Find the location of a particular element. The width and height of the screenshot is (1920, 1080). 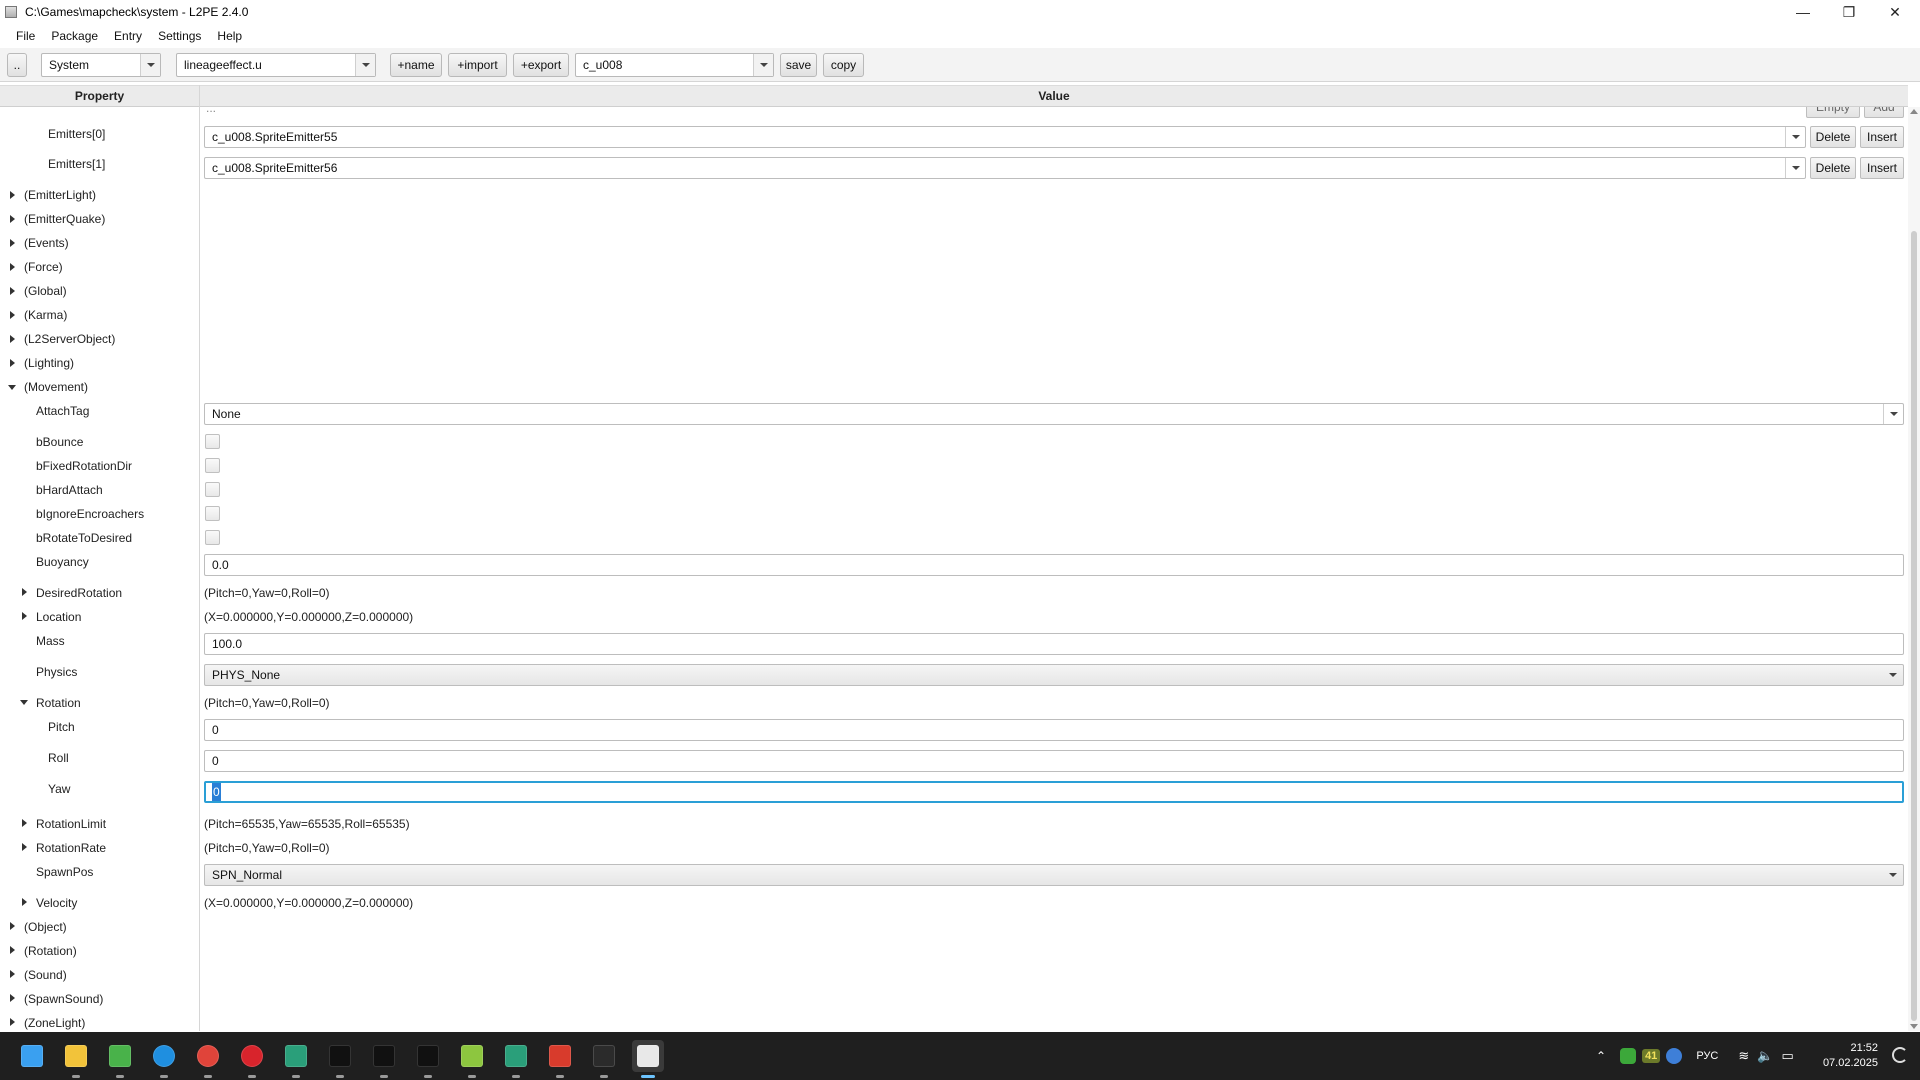

brotatetodesired-checkbox is located at coordinates (212, 537).